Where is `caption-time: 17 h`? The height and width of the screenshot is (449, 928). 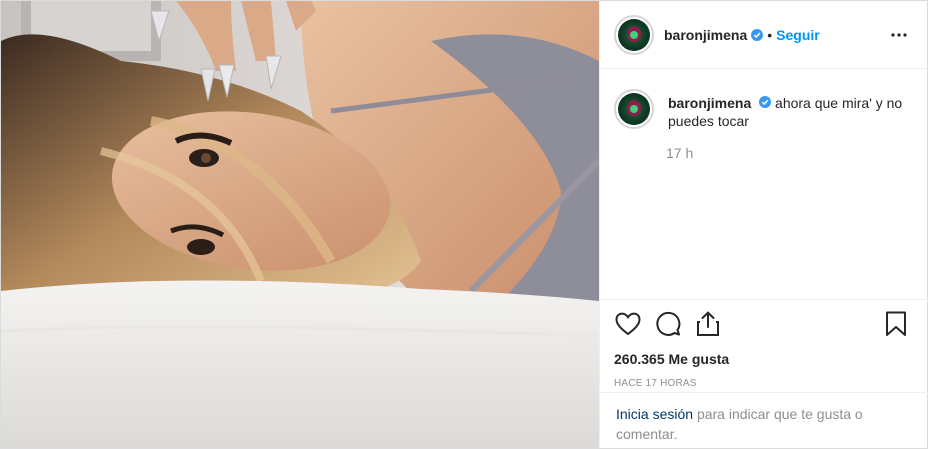
caption-time: 17 h is located at coordinates (788, 153).